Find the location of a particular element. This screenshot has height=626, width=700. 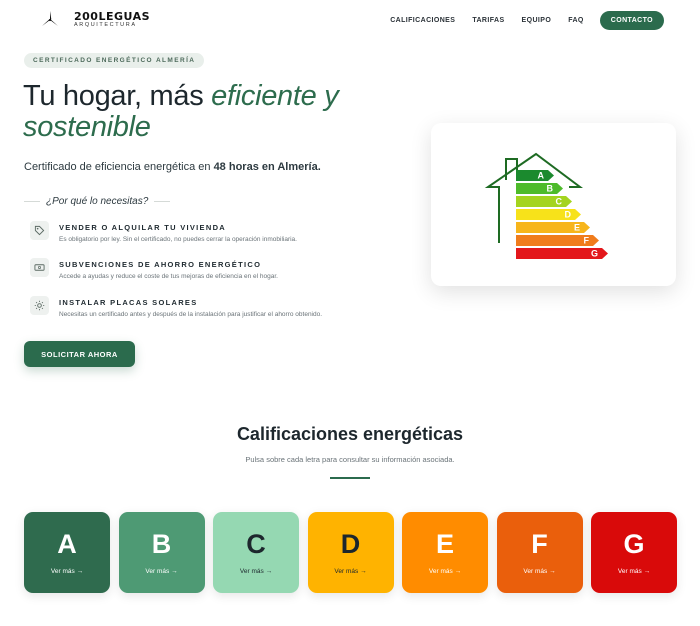

contact-button: CONTACTO is located at coordinates (631, 20).